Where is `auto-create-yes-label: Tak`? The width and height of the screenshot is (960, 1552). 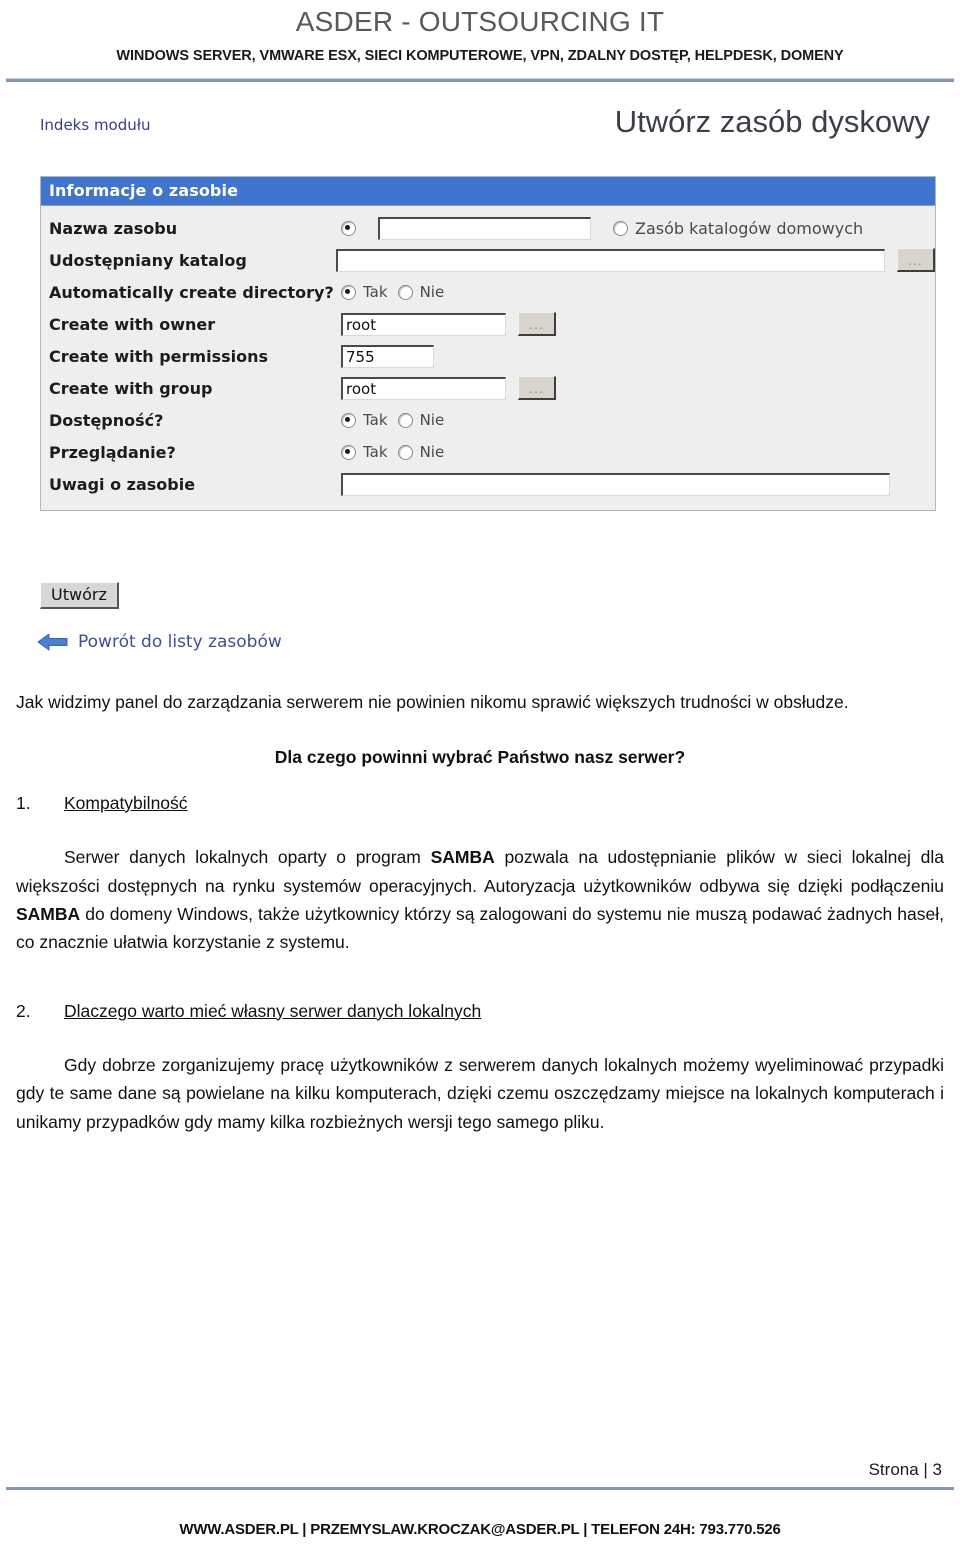 auto-create-yes-label: Tak is located at coordinates (375, 292).